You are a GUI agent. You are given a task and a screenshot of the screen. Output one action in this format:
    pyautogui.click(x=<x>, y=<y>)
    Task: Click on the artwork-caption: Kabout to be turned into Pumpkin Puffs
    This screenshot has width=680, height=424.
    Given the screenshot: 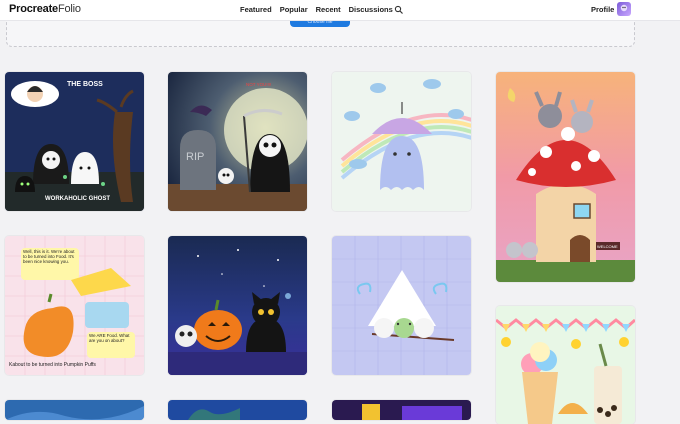 What is the action you would take?
    pyautogui.click(x=52, y=365)
    